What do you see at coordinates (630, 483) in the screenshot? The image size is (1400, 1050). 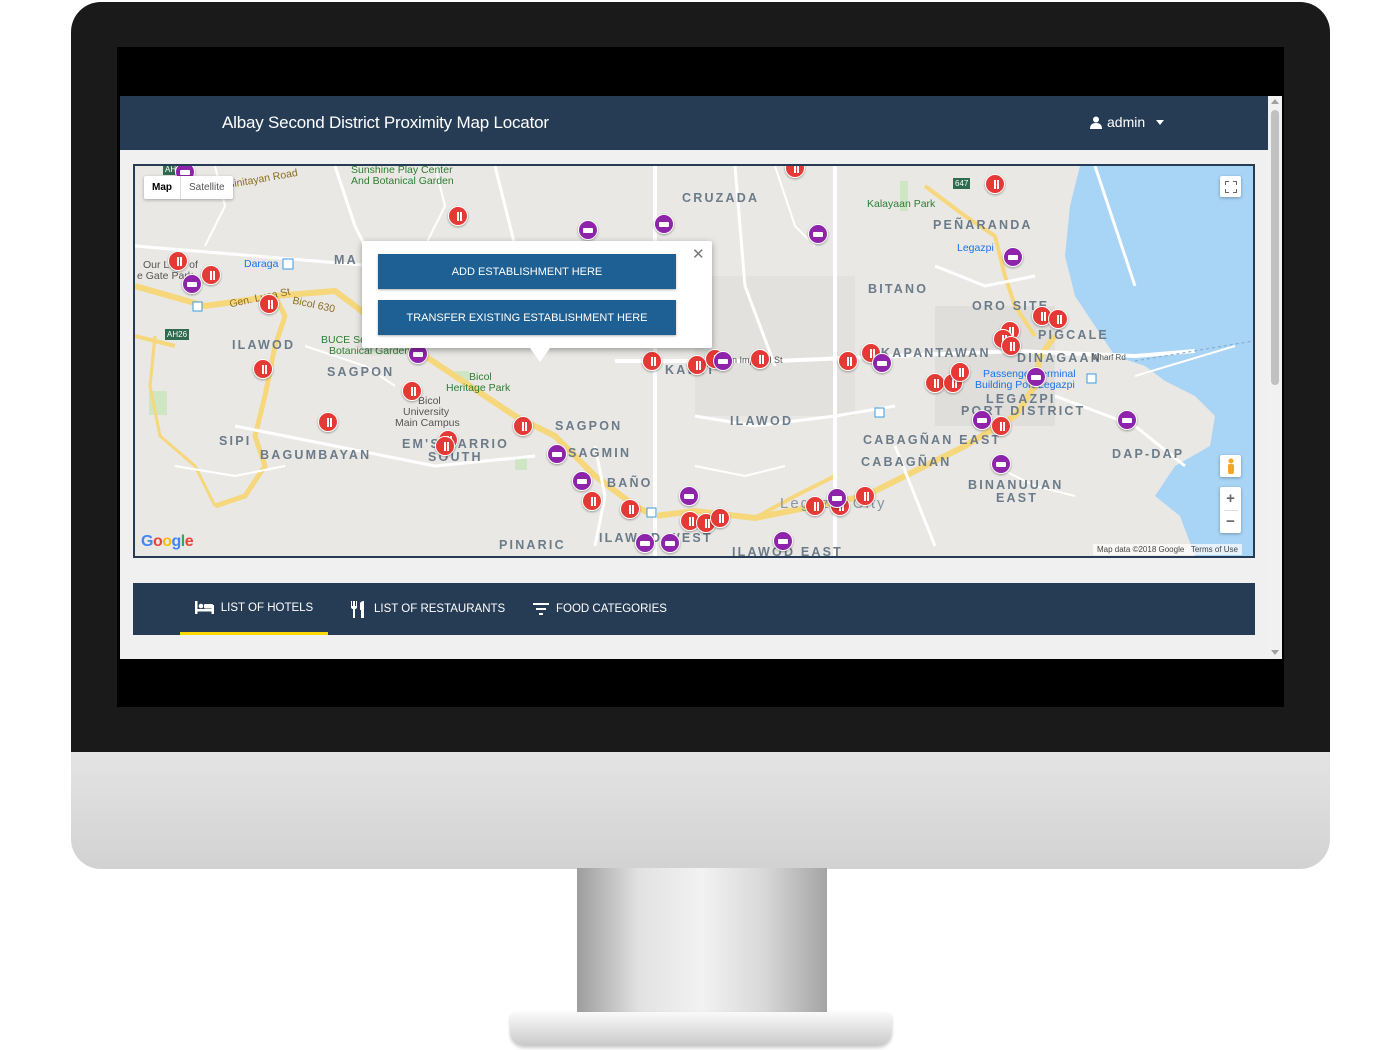 I see `place-label-bano: BAÑO` at bounding box center [630, 483].